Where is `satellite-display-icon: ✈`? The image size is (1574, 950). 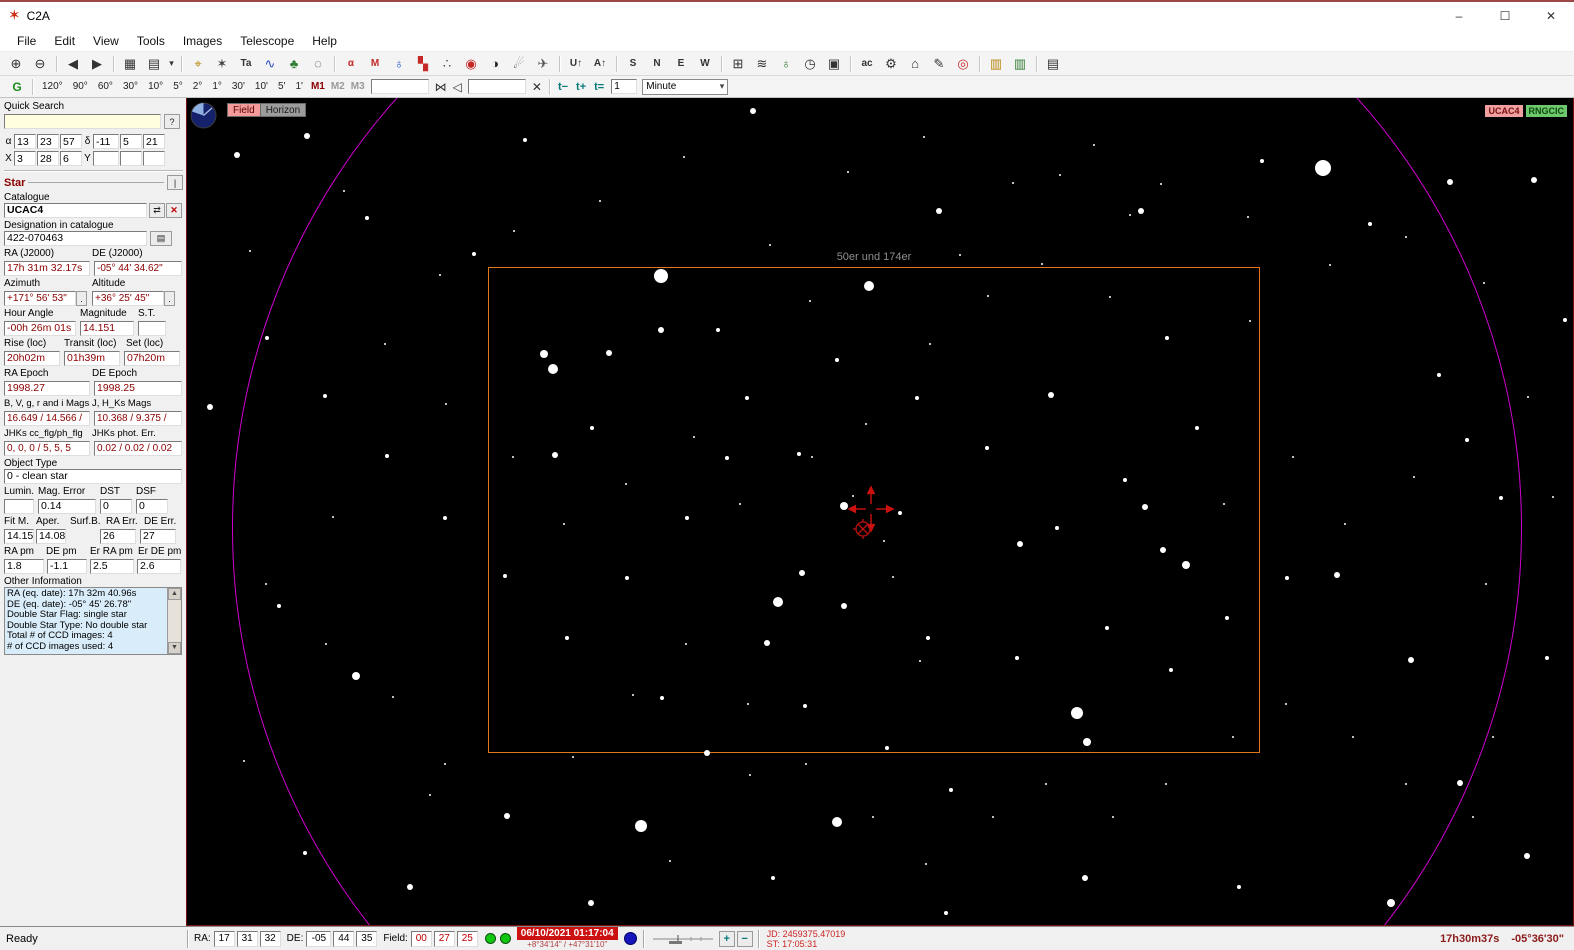 satellite-display-icon: ✈ is located at coordinates (543, 64).